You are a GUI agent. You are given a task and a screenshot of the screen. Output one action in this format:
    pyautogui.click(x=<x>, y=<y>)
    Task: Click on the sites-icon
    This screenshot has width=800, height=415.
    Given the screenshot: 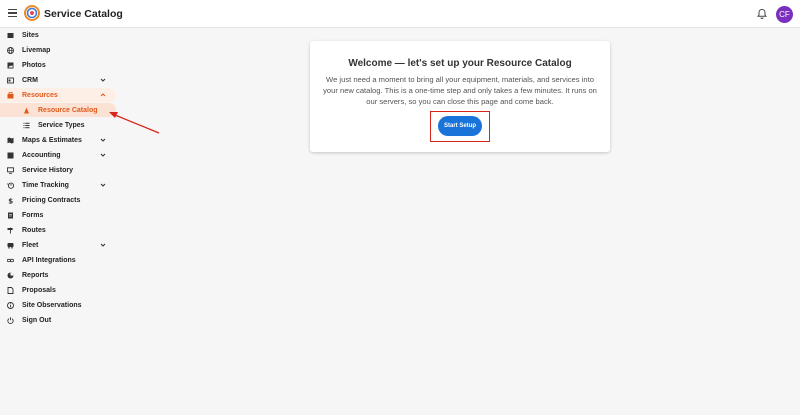 What is the action you would take?
    pyautogui.click(x=10, y=35)
    